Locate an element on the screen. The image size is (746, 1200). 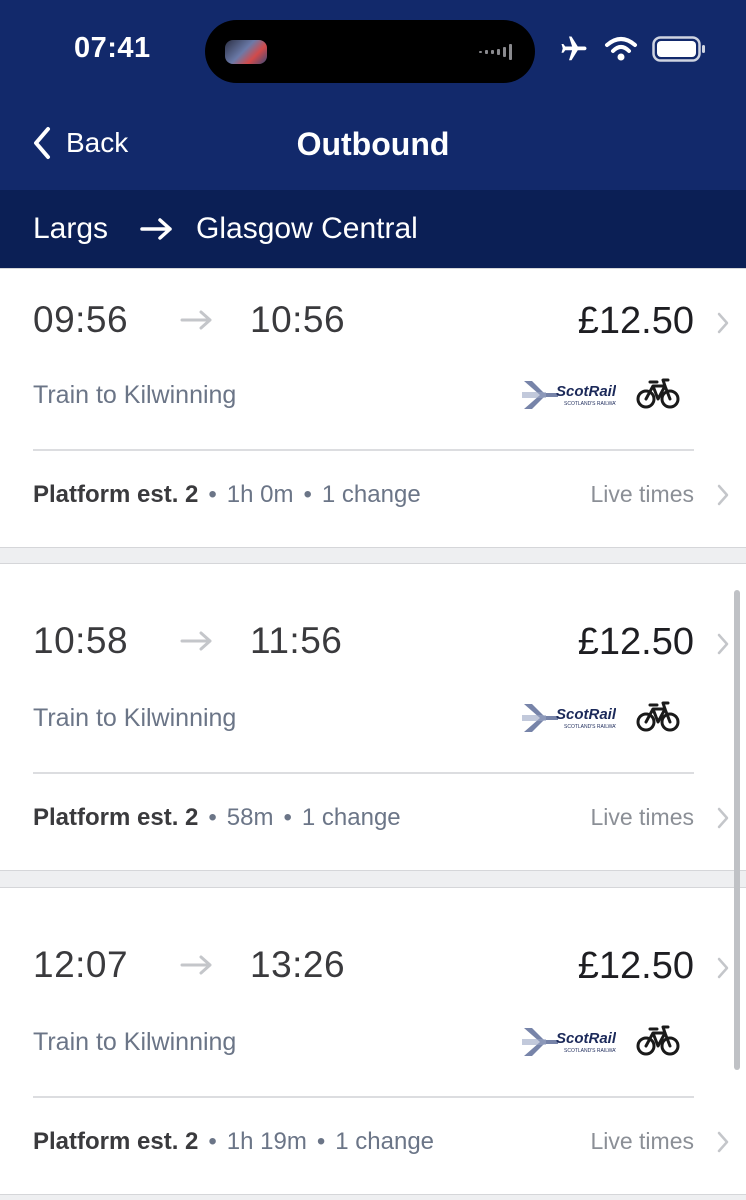
journey-duration: 58m is located at coordinates (250, 817).